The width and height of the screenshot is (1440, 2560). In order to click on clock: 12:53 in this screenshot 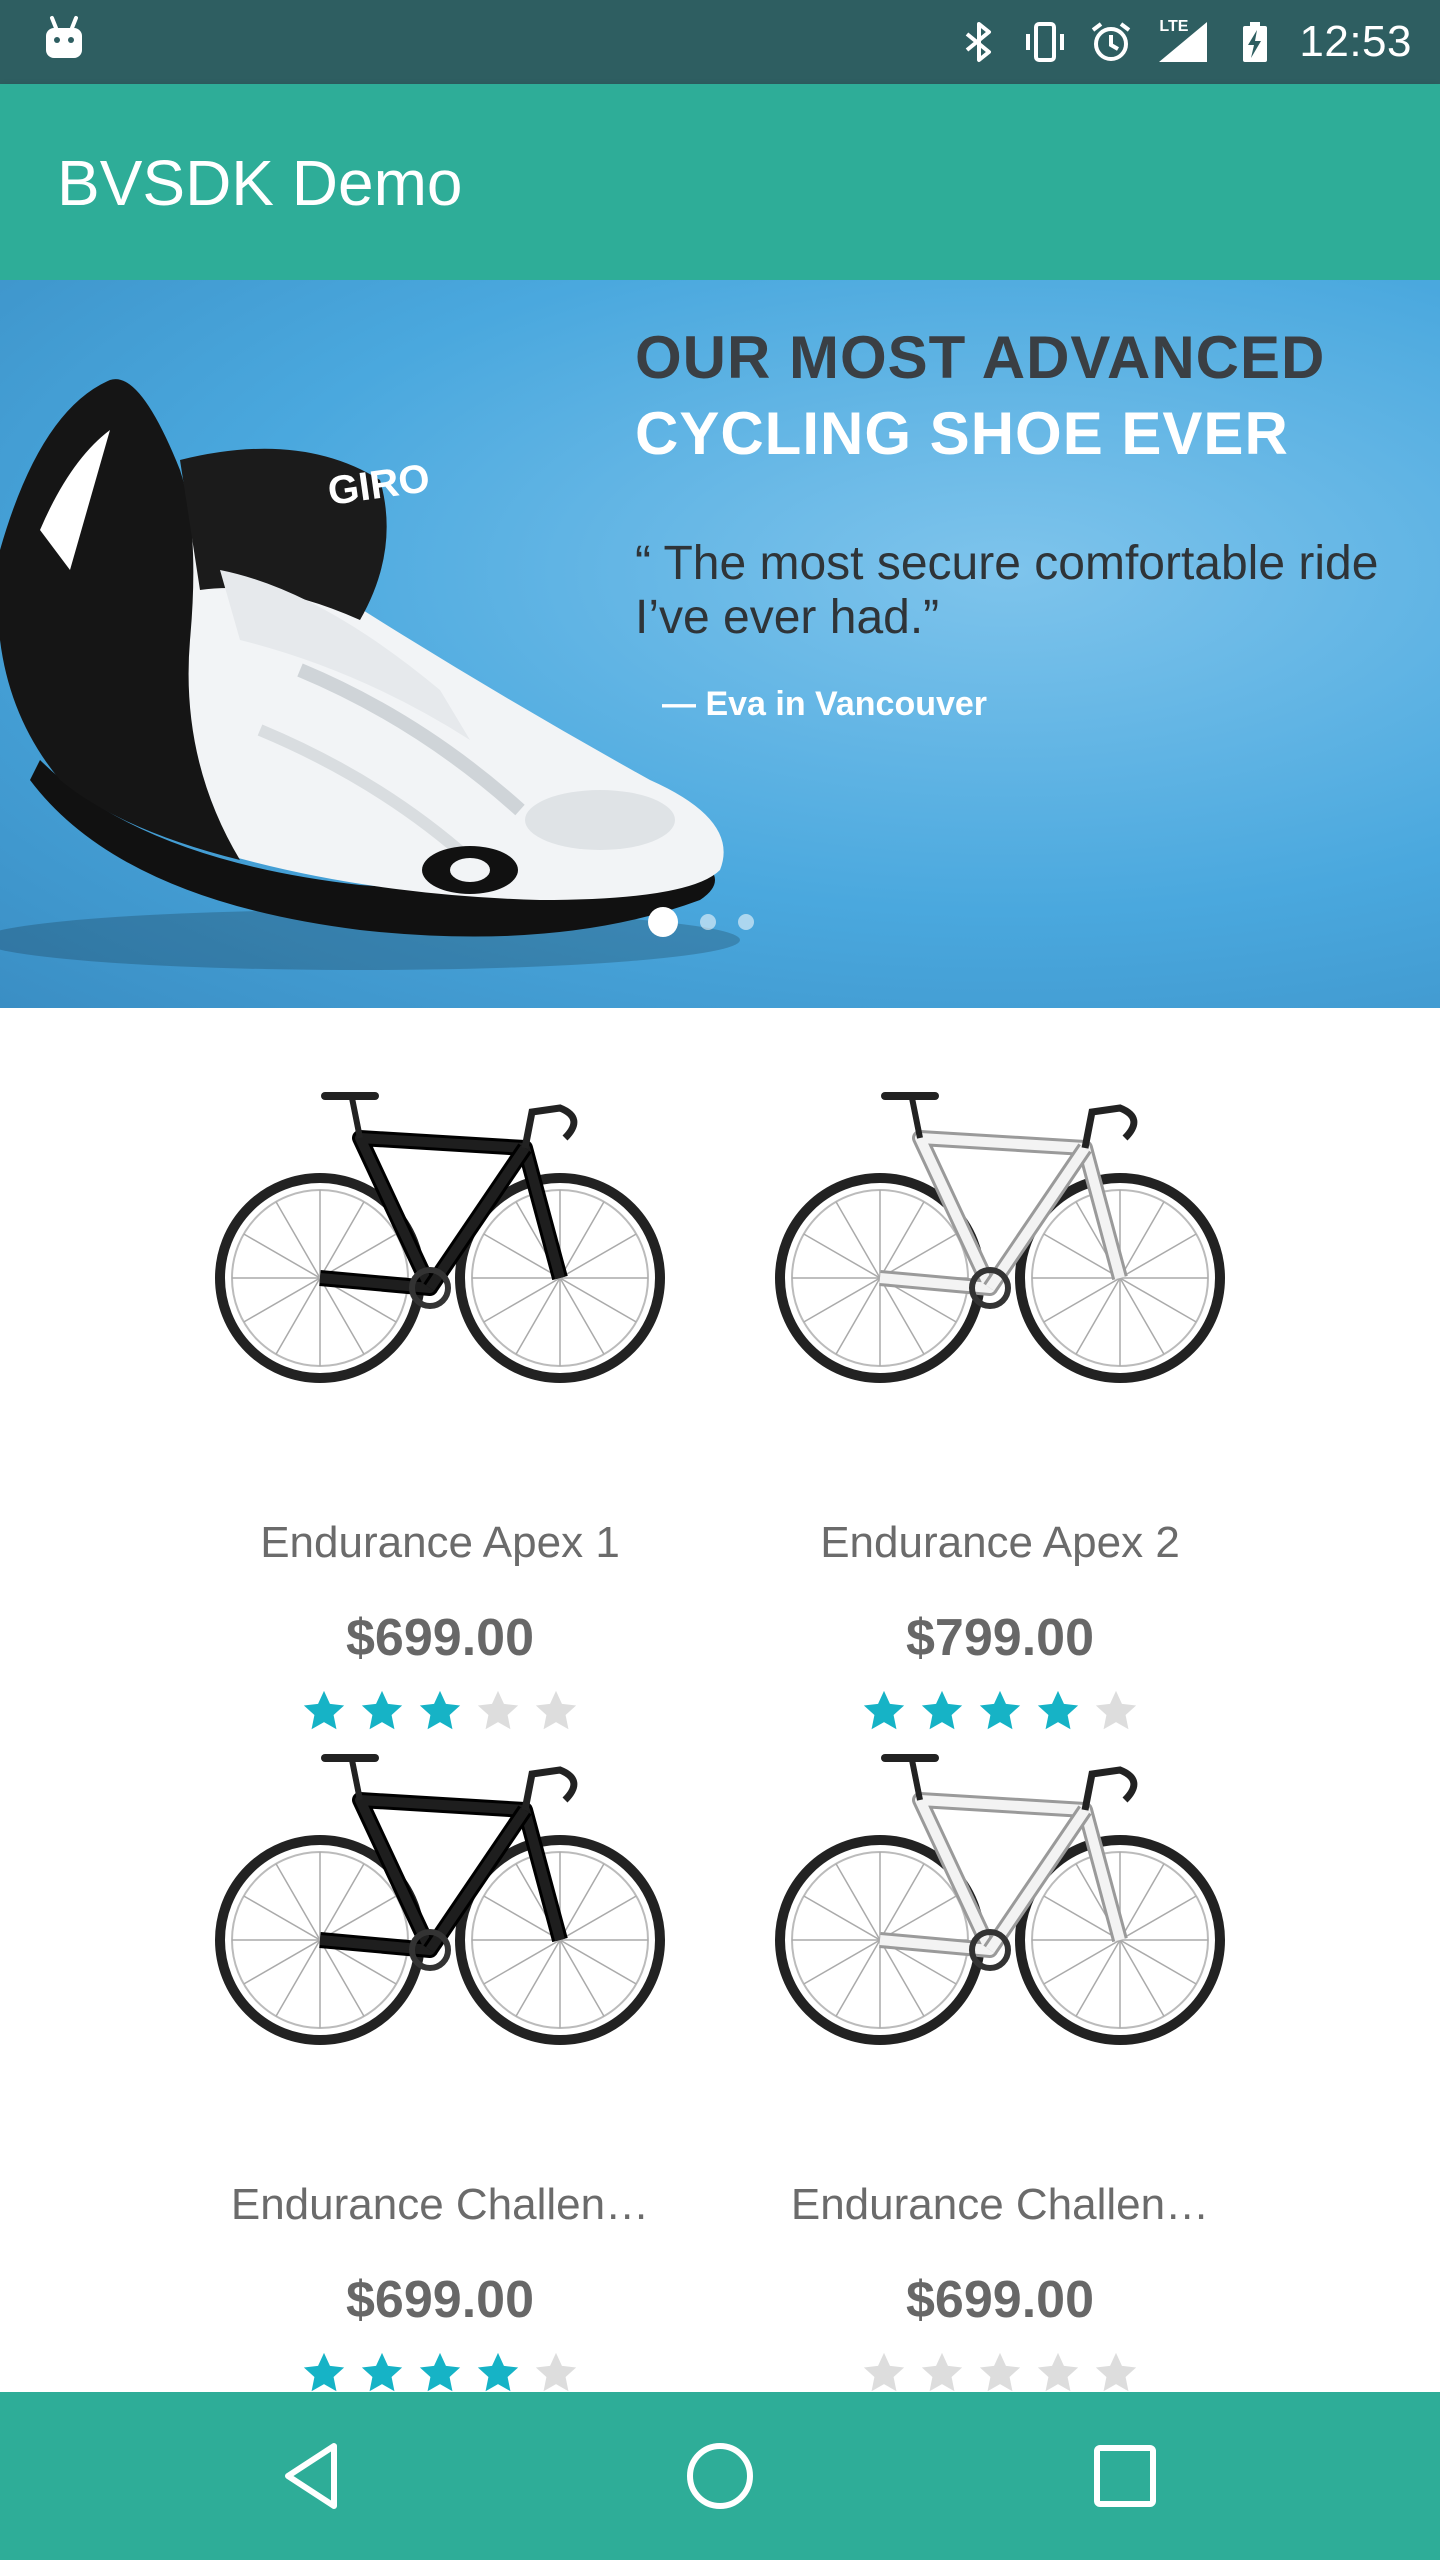, I will do `click(1355, 41)`.